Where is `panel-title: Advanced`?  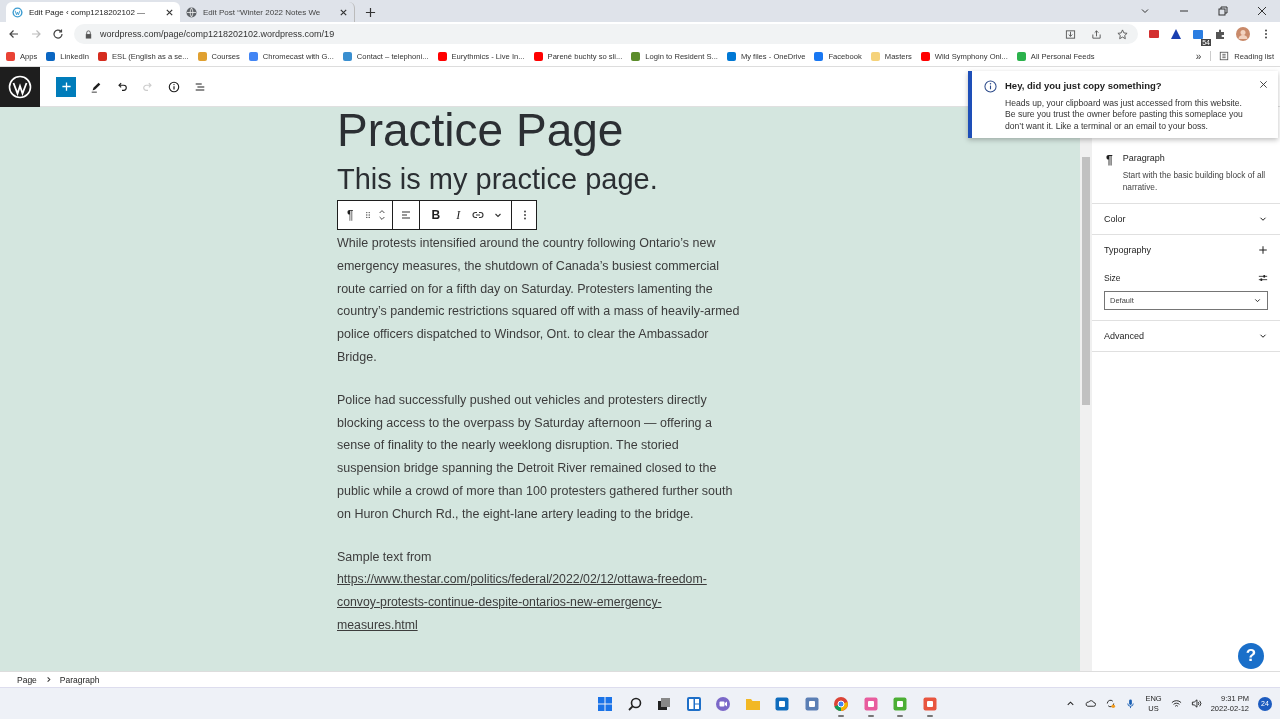
panel-title: Advanced is located at coordinates (1124, 336).